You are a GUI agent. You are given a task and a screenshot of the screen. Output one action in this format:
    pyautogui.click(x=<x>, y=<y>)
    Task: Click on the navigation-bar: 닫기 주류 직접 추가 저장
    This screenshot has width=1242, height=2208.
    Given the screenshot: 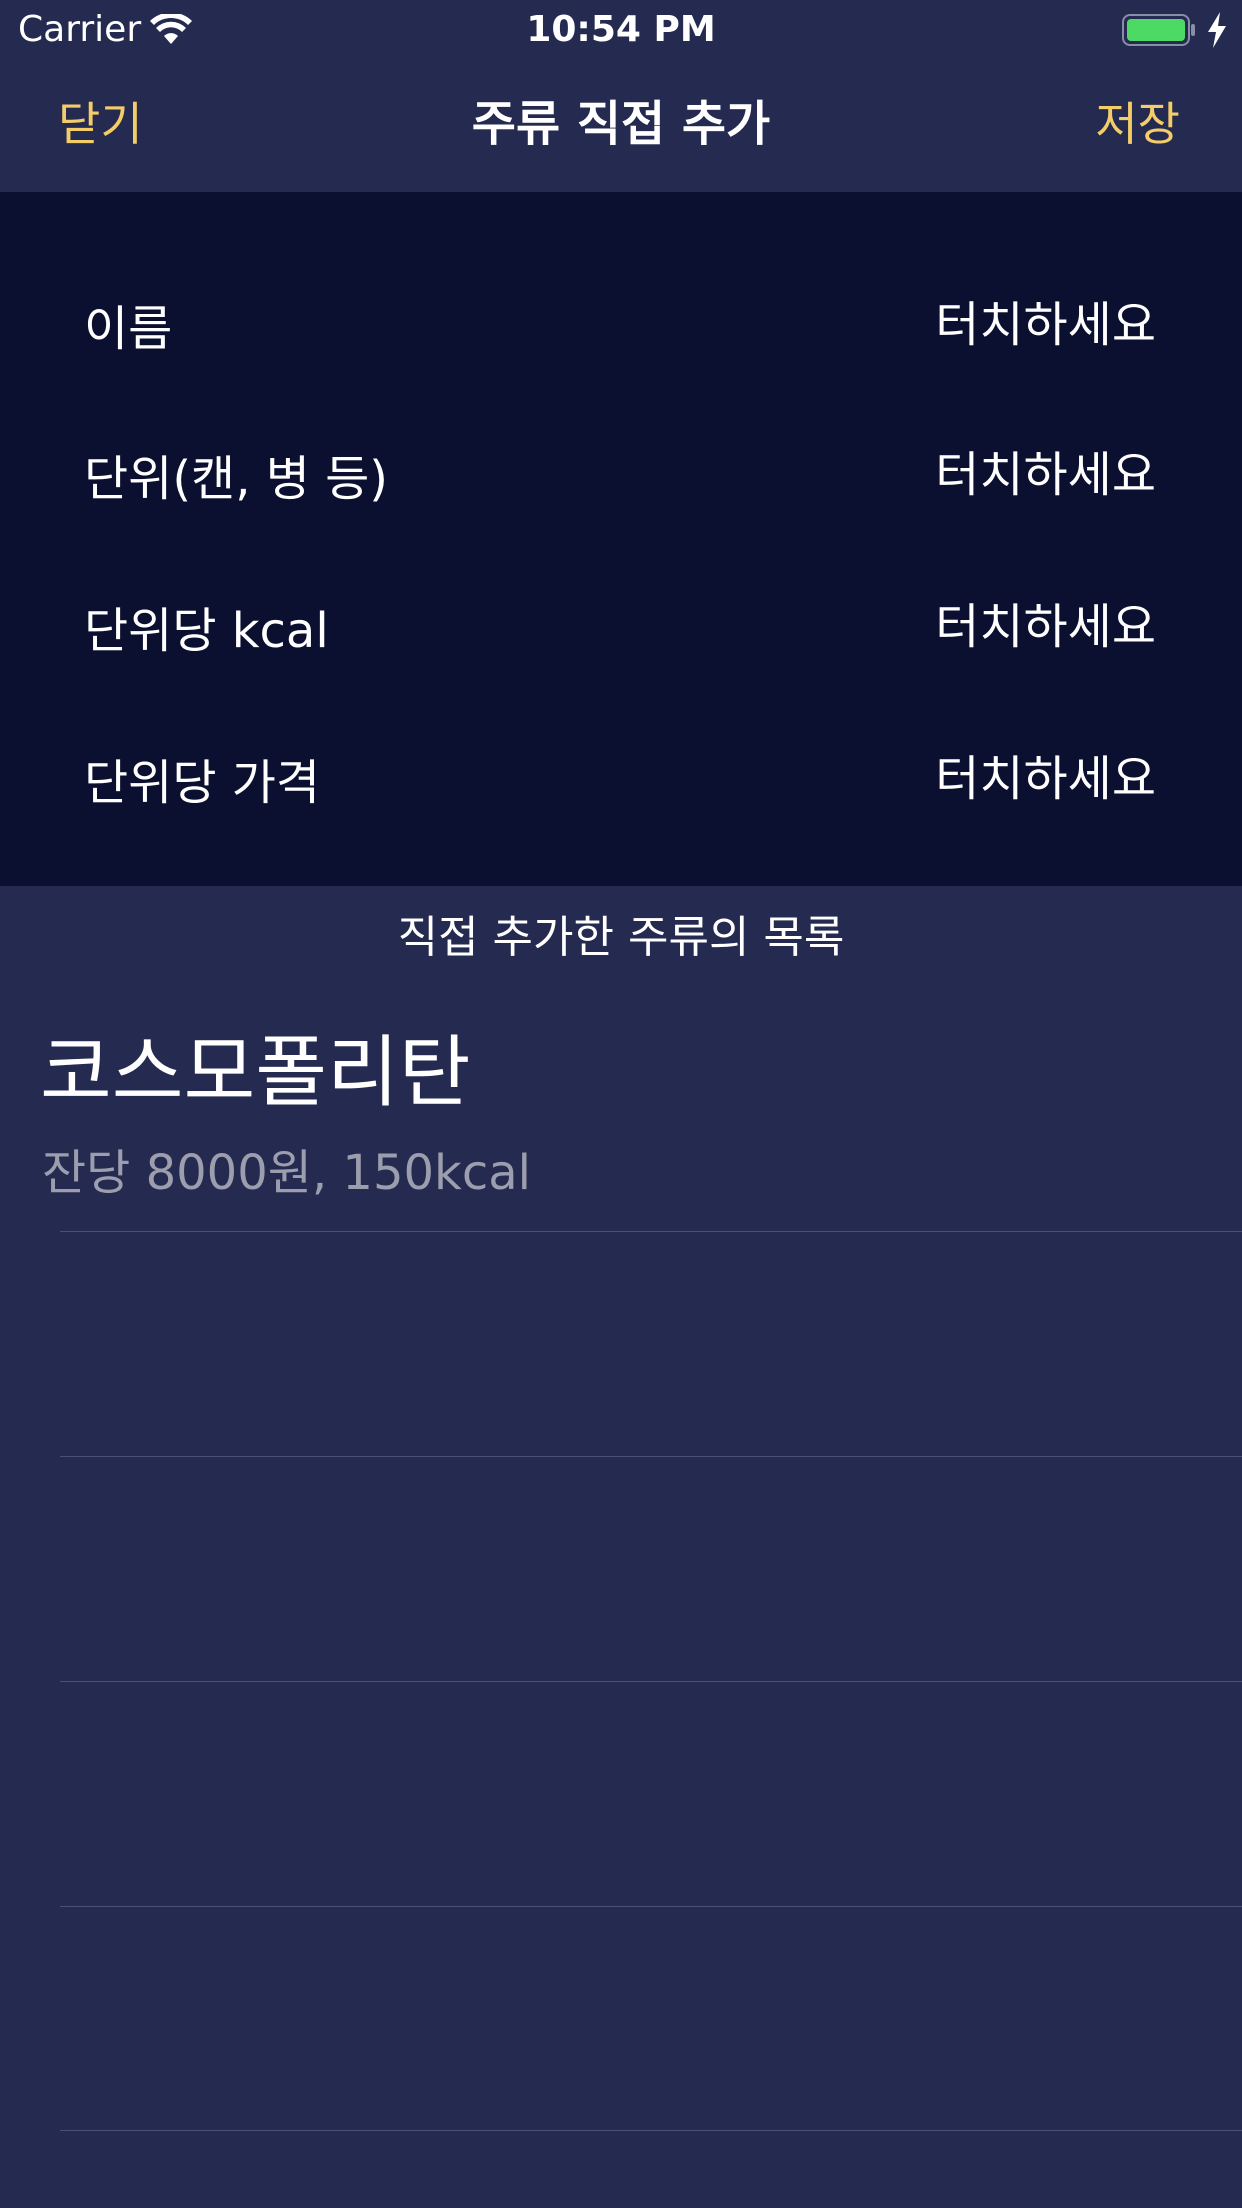 What is the action you would take?
    pyautogui.click(x=621, y=126)
    